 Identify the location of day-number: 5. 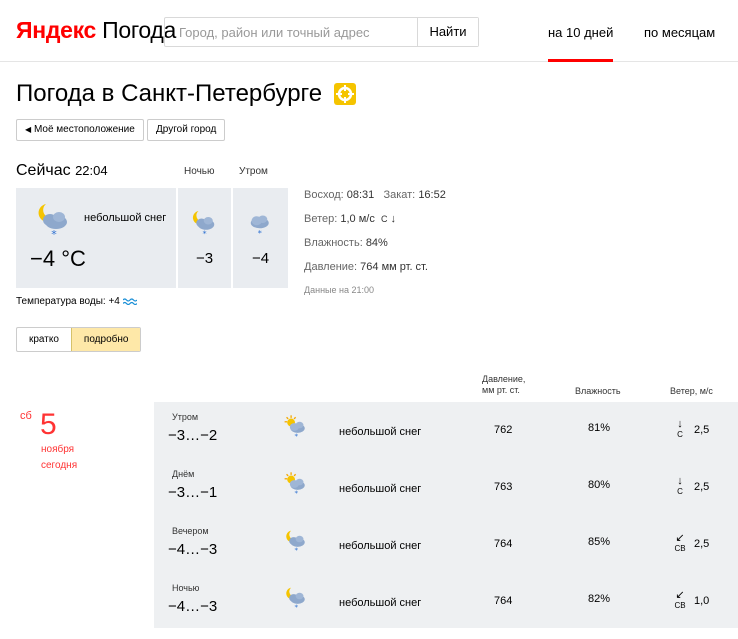
(48, 424).